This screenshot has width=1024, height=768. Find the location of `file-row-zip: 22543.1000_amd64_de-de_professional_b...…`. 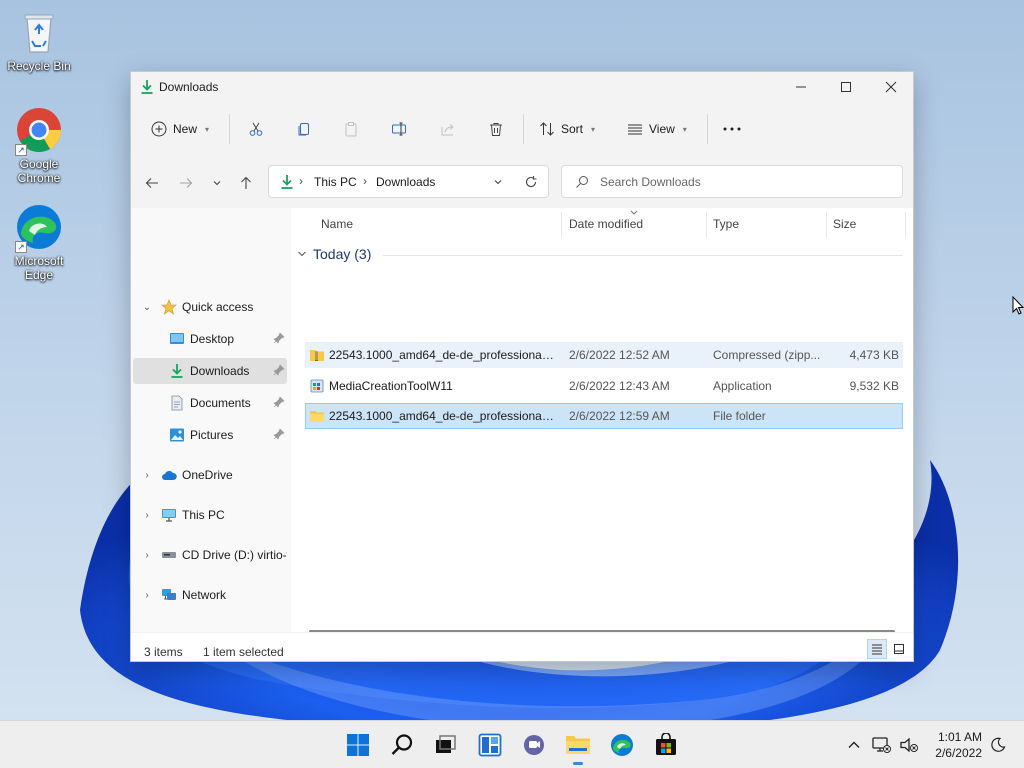

file-row-zip: 22543.1000_amd64_de-de_professional_b...… is located at coordinates (604, 355).